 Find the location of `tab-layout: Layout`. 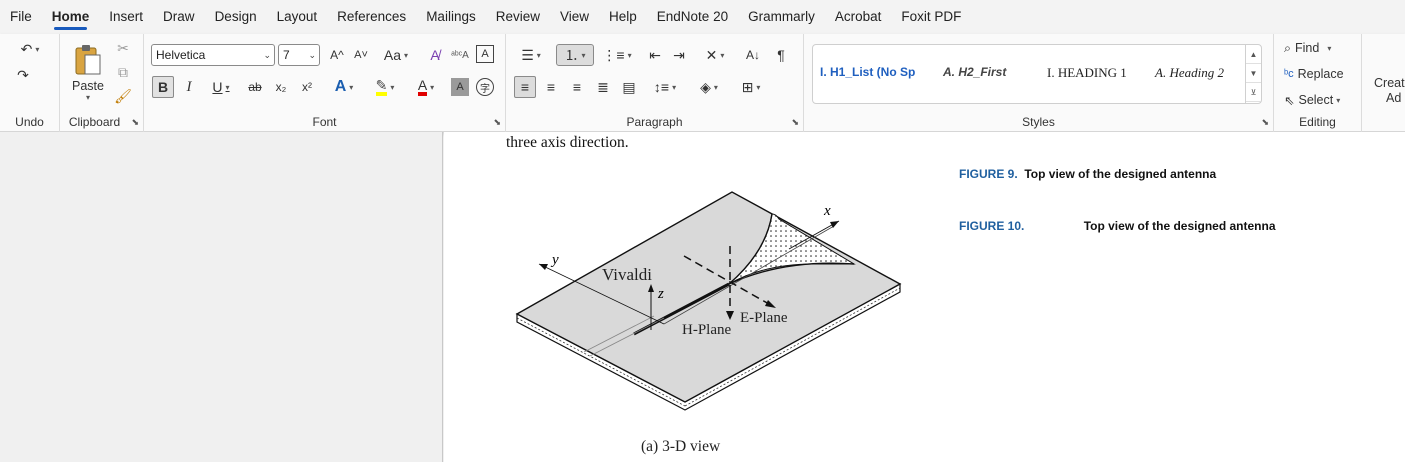

tab-layout: Layout is located at coordinates (297, 17).